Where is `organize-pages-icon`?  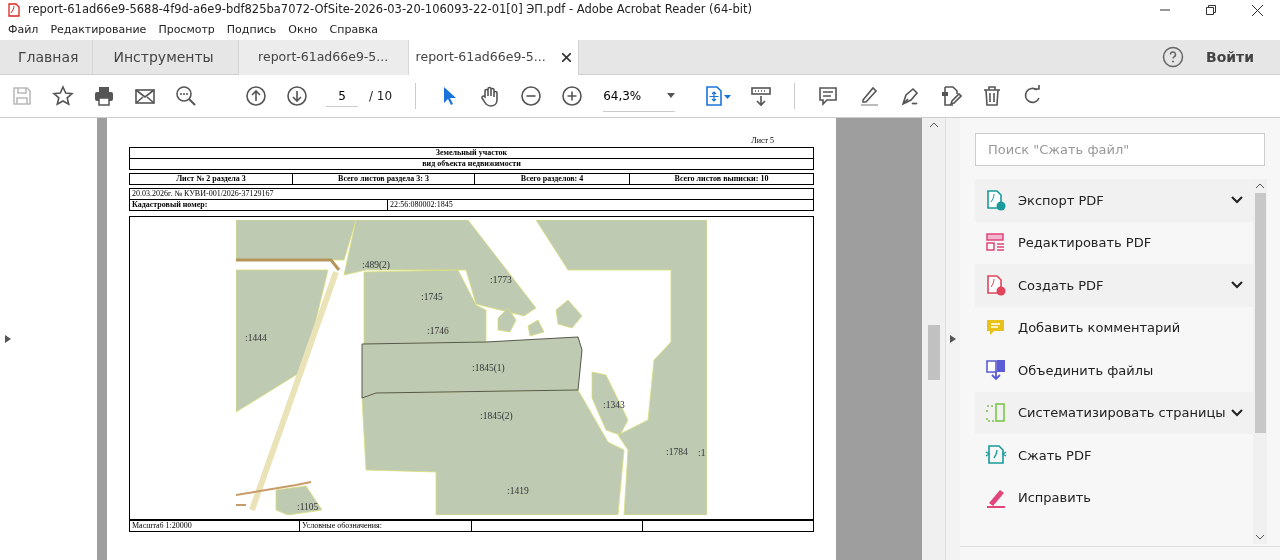 organize-pages-icon is located at coordinates (996, 412).